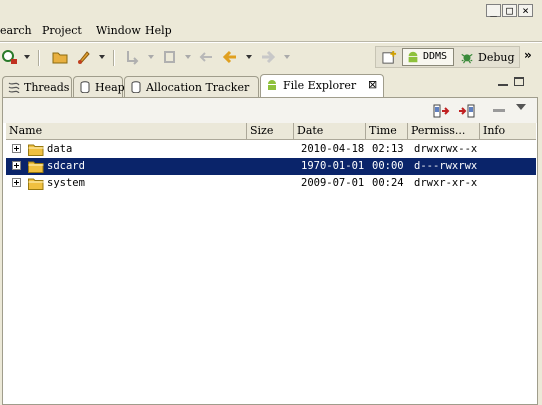 This screenshot has width=542, height=405. Describe the element at coordinates (496, 57) in the screenshot. I see `perspective-debug-label: Debug` at that location.